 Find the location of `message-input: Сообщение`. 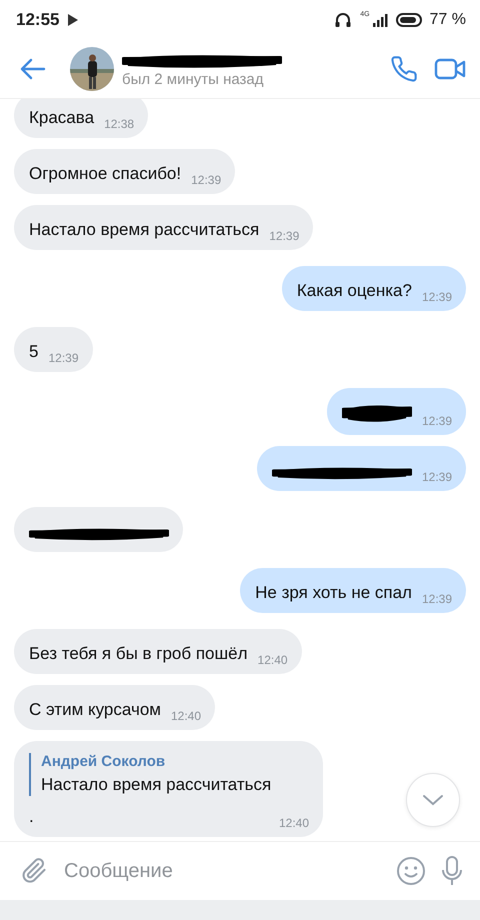

message-input: Сообщение is located at coordinates (222, 871).